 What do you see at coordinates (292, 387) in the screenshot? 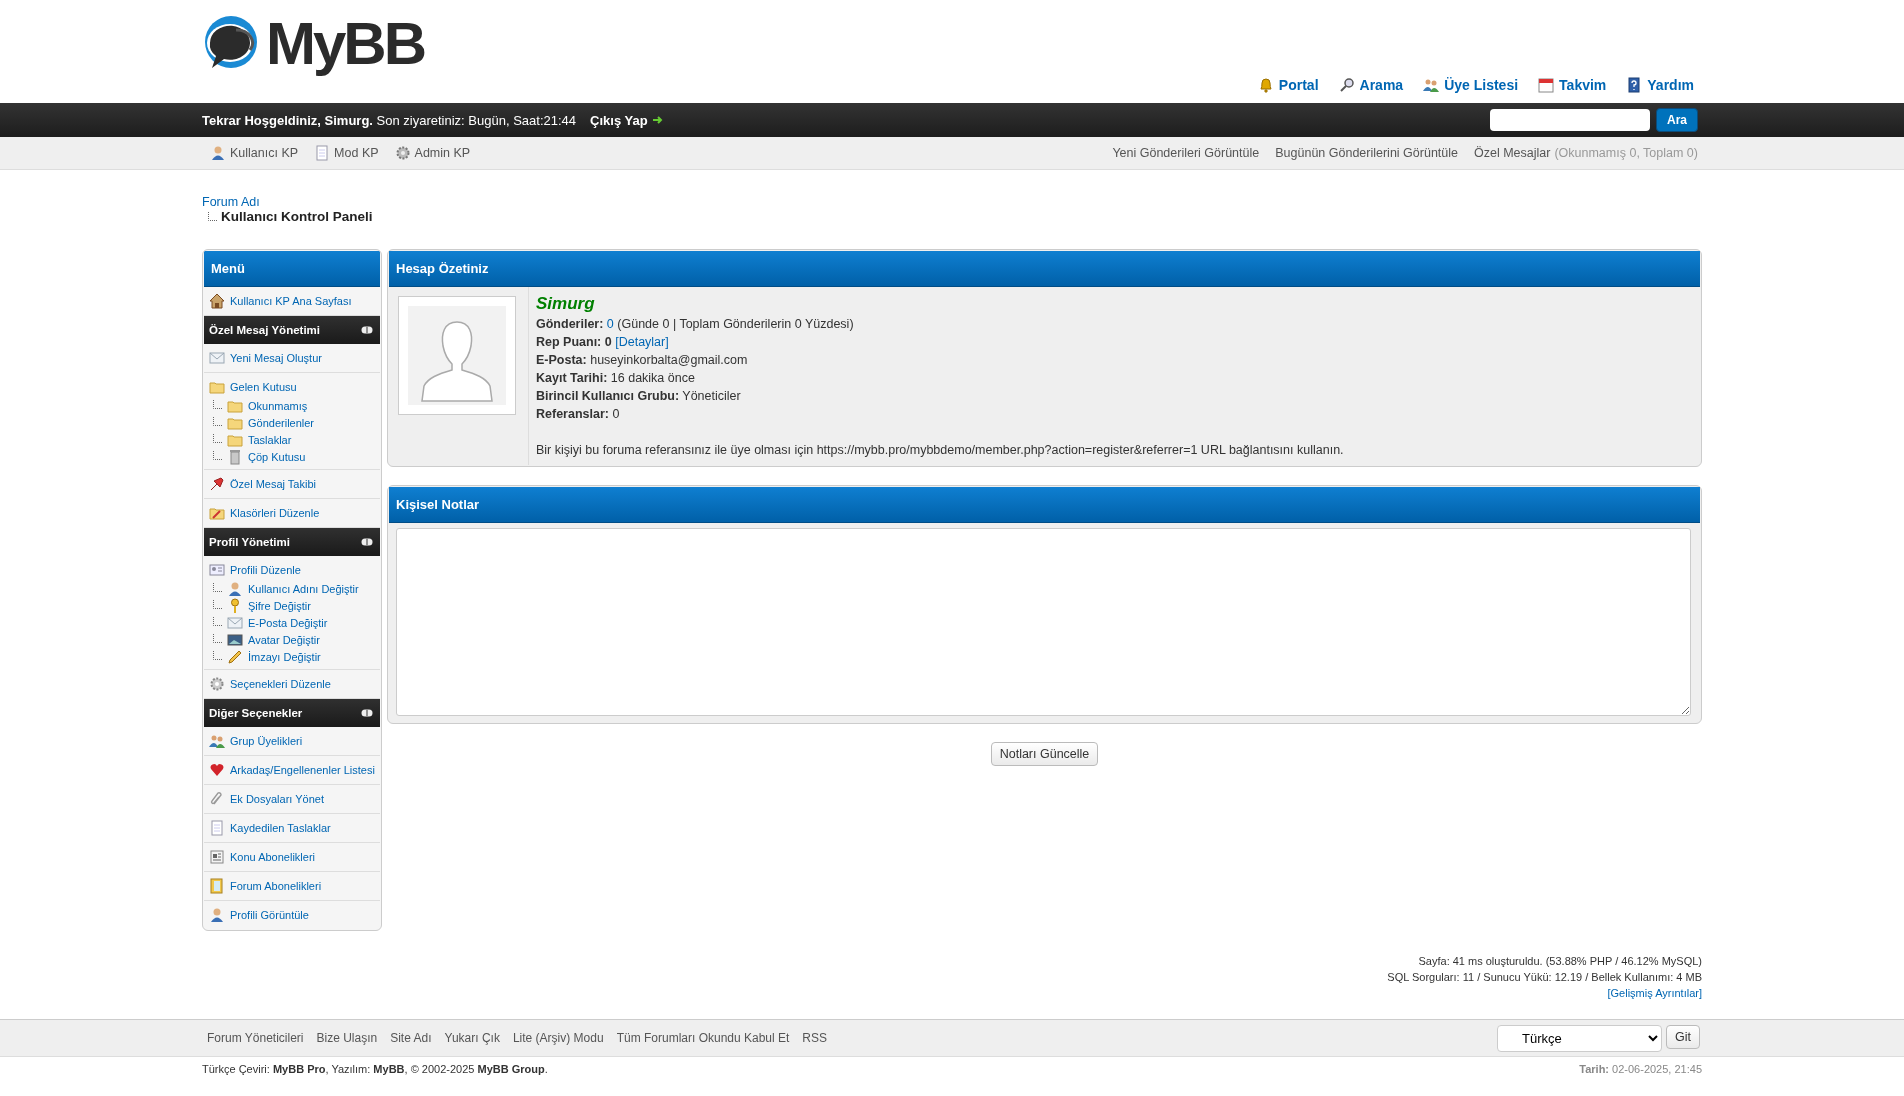
I see `menu-item: Gelen Kutusu` at bounding box center [292, 387].